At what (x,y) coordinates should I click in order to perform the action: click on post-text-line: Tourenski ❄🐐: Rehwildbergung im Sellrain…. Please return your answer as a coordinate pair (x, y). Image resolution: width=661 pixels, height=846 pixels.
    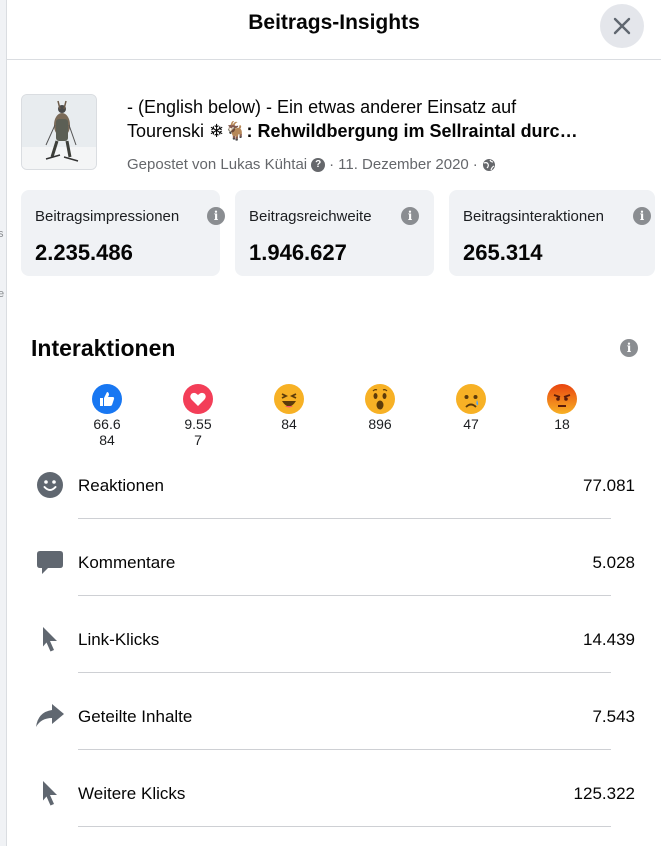
    Looking at the image, I should click on (387, 131).